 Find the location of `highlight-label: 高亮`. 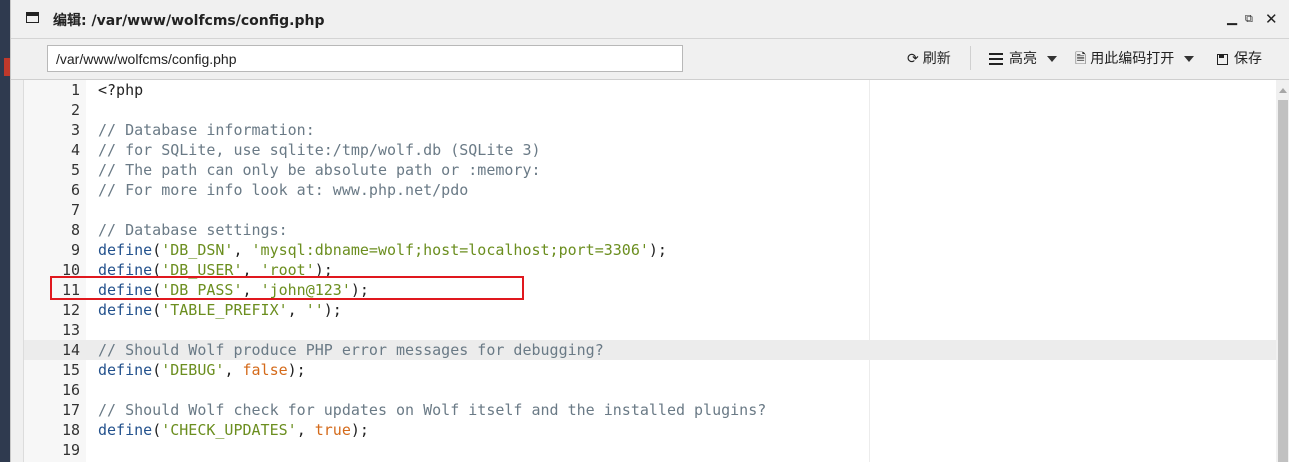

highlight-label: 高亮 is located at coordinates (1023, 59).